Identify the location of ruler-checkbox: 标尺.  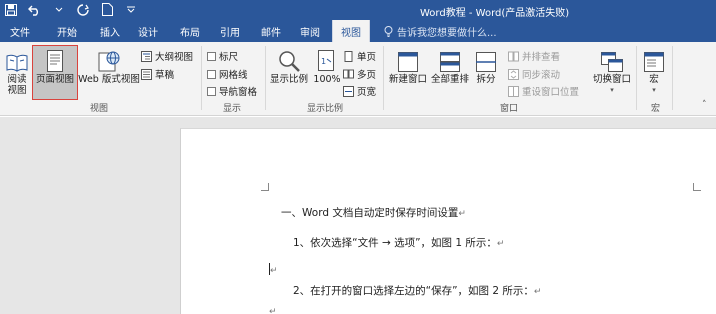
(222, 56).